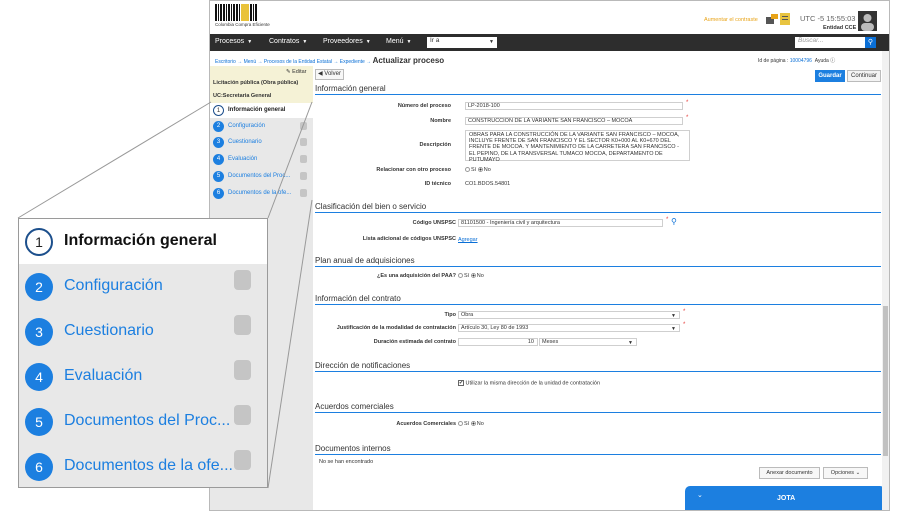 The height and width of the screenshot is (522, 906). Describe the element at coordinates (353, 448) in the screenshot. I see `section-title-internal-docs: Documentos internos` at that location.